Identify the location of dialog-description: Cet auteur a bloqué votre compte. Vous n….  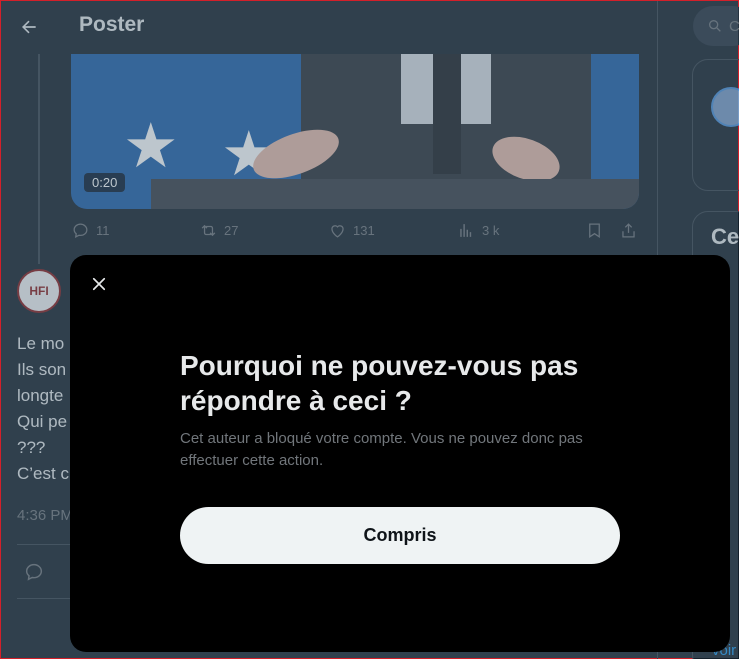
(381, 449).